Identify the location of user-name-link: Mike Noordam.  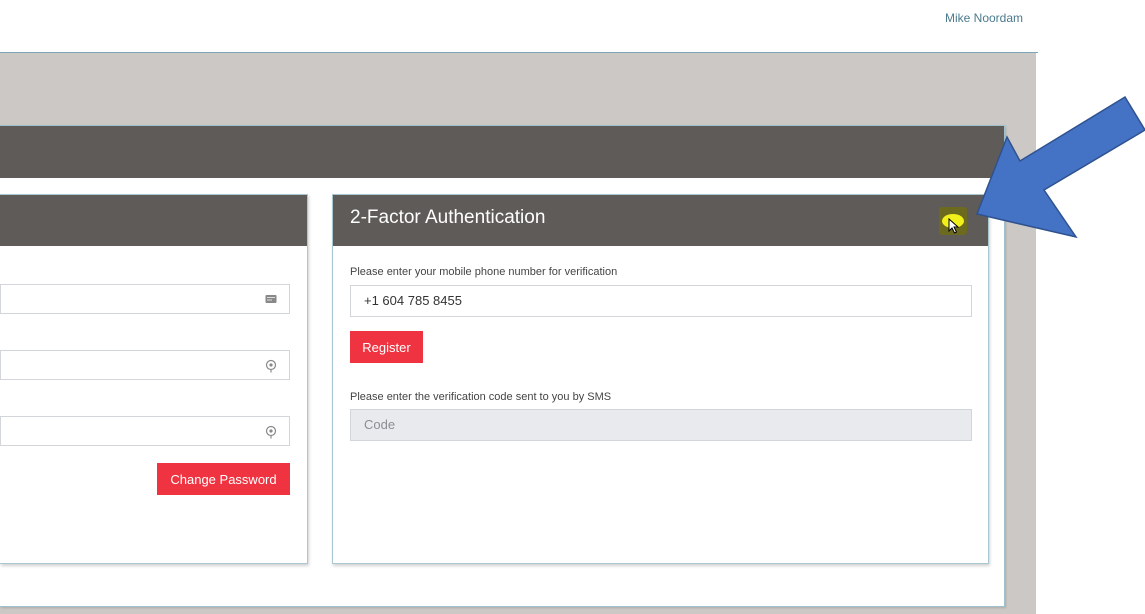
(984, 18).